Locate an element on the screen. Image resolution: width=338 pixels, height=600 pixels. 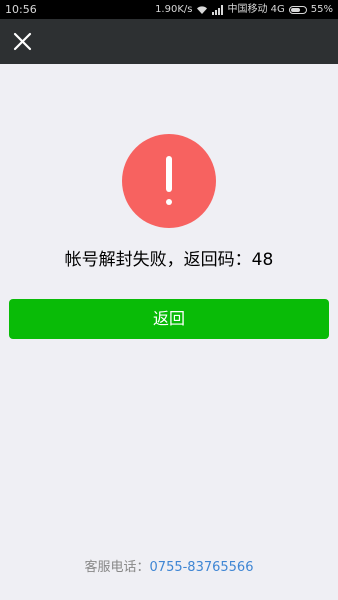
hotline-label: 客服电话： is located at coordinates (117, 567).